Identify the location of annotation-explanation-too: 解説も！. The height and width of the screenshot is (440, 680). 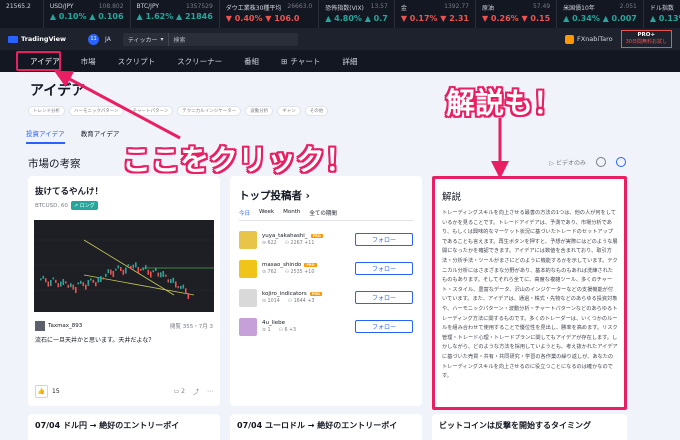
(504, 103).